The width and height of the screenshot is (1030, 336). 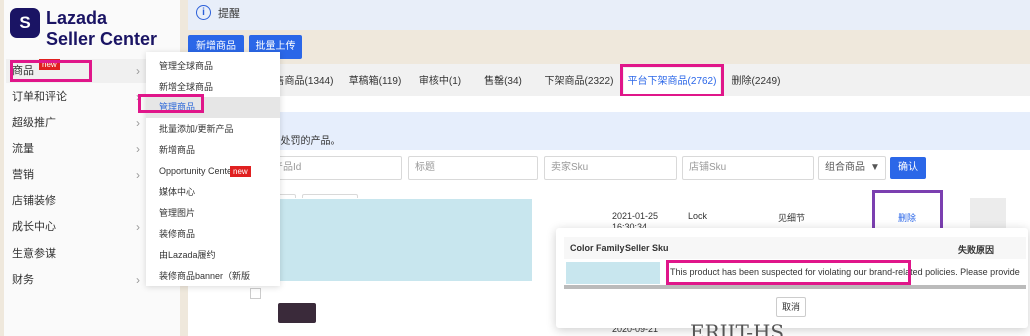 I want to click on title-input: 标题, so click(x=473, y=168).